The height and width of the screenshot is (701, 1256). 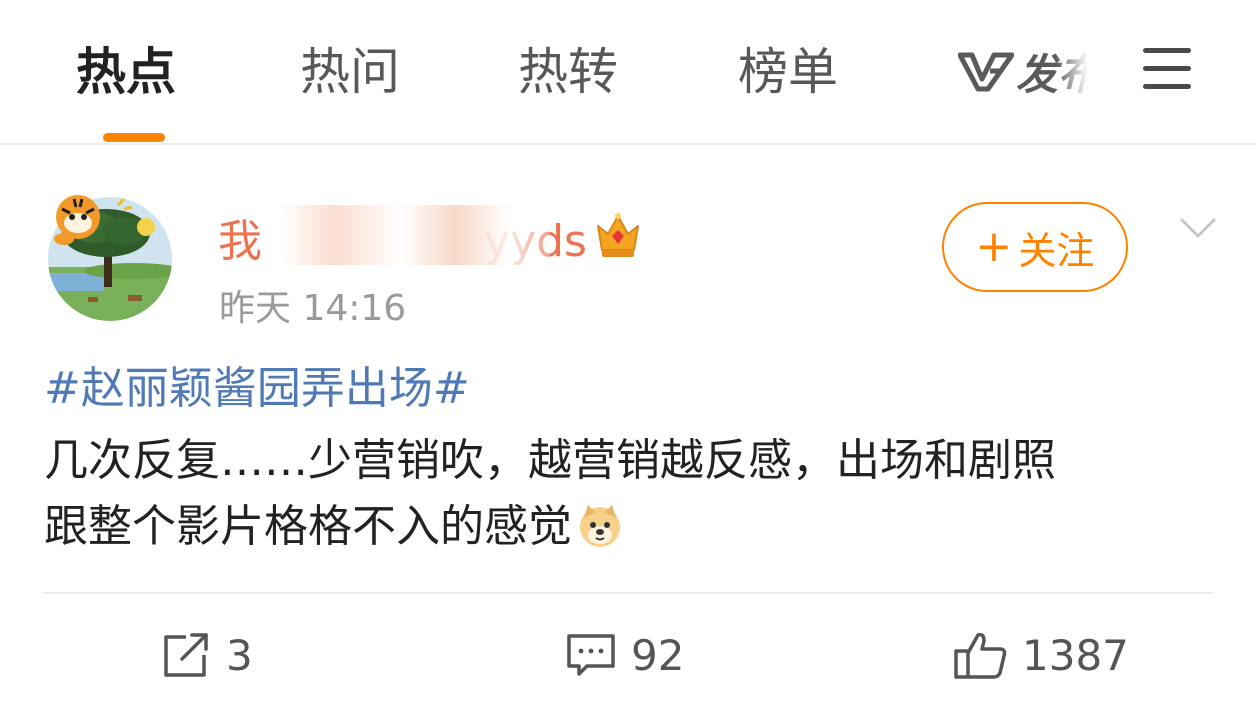 What do you see at coordinates (591, 655) in the screenshot?
I see `comment-icon` at bounding box center [591, 655].